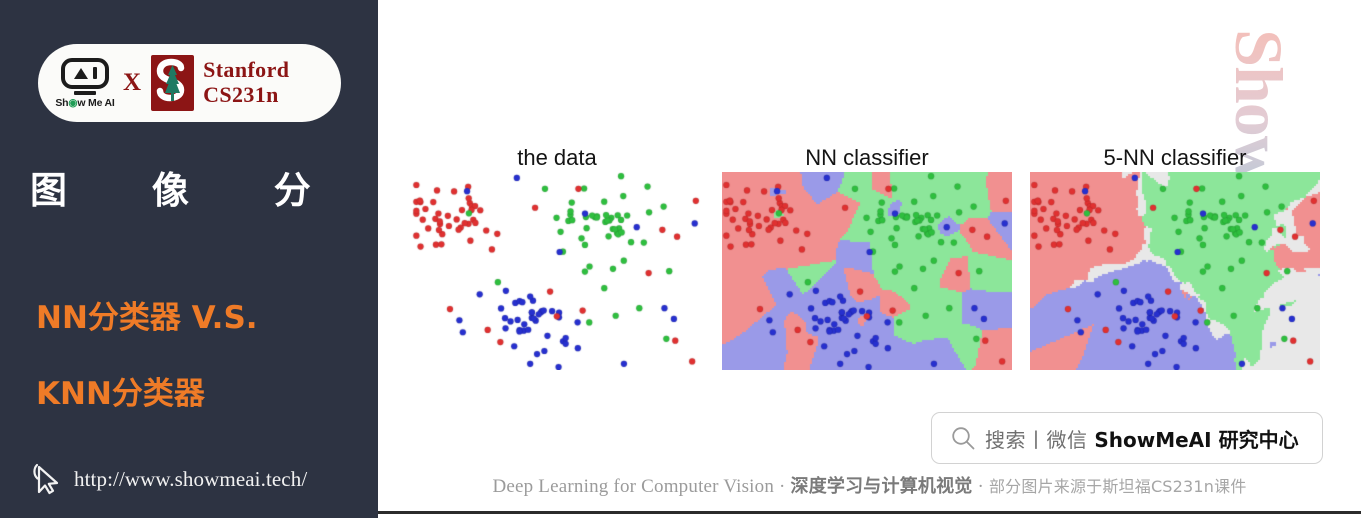 This screenshot has width=1361, height=518. I want to click on footer-chinese: 深度学习与计算机视觉, so click(881, 486).